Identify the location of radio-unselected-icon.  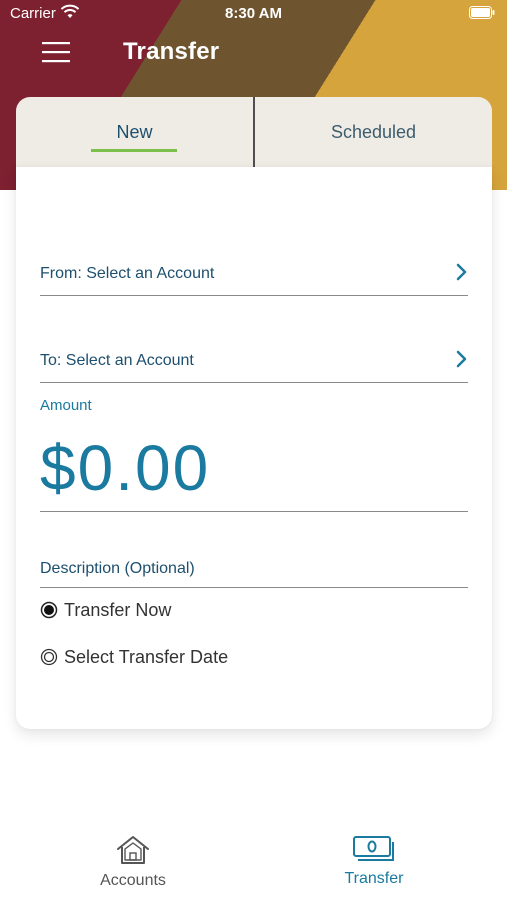
(49, 657).